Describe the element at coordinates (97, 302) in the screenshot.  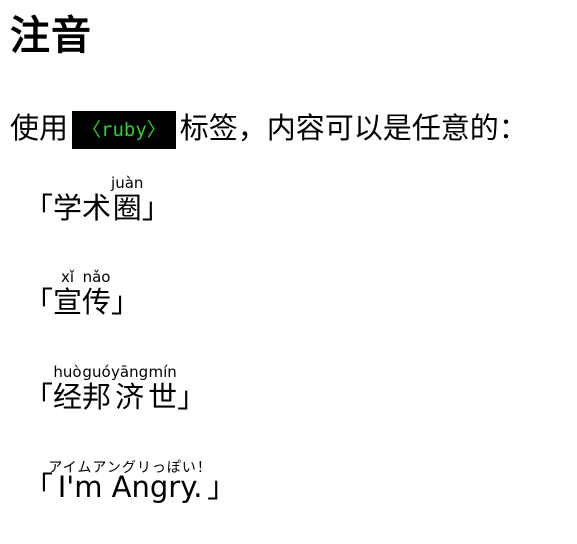
I see `ruby-base: 传` at that location.